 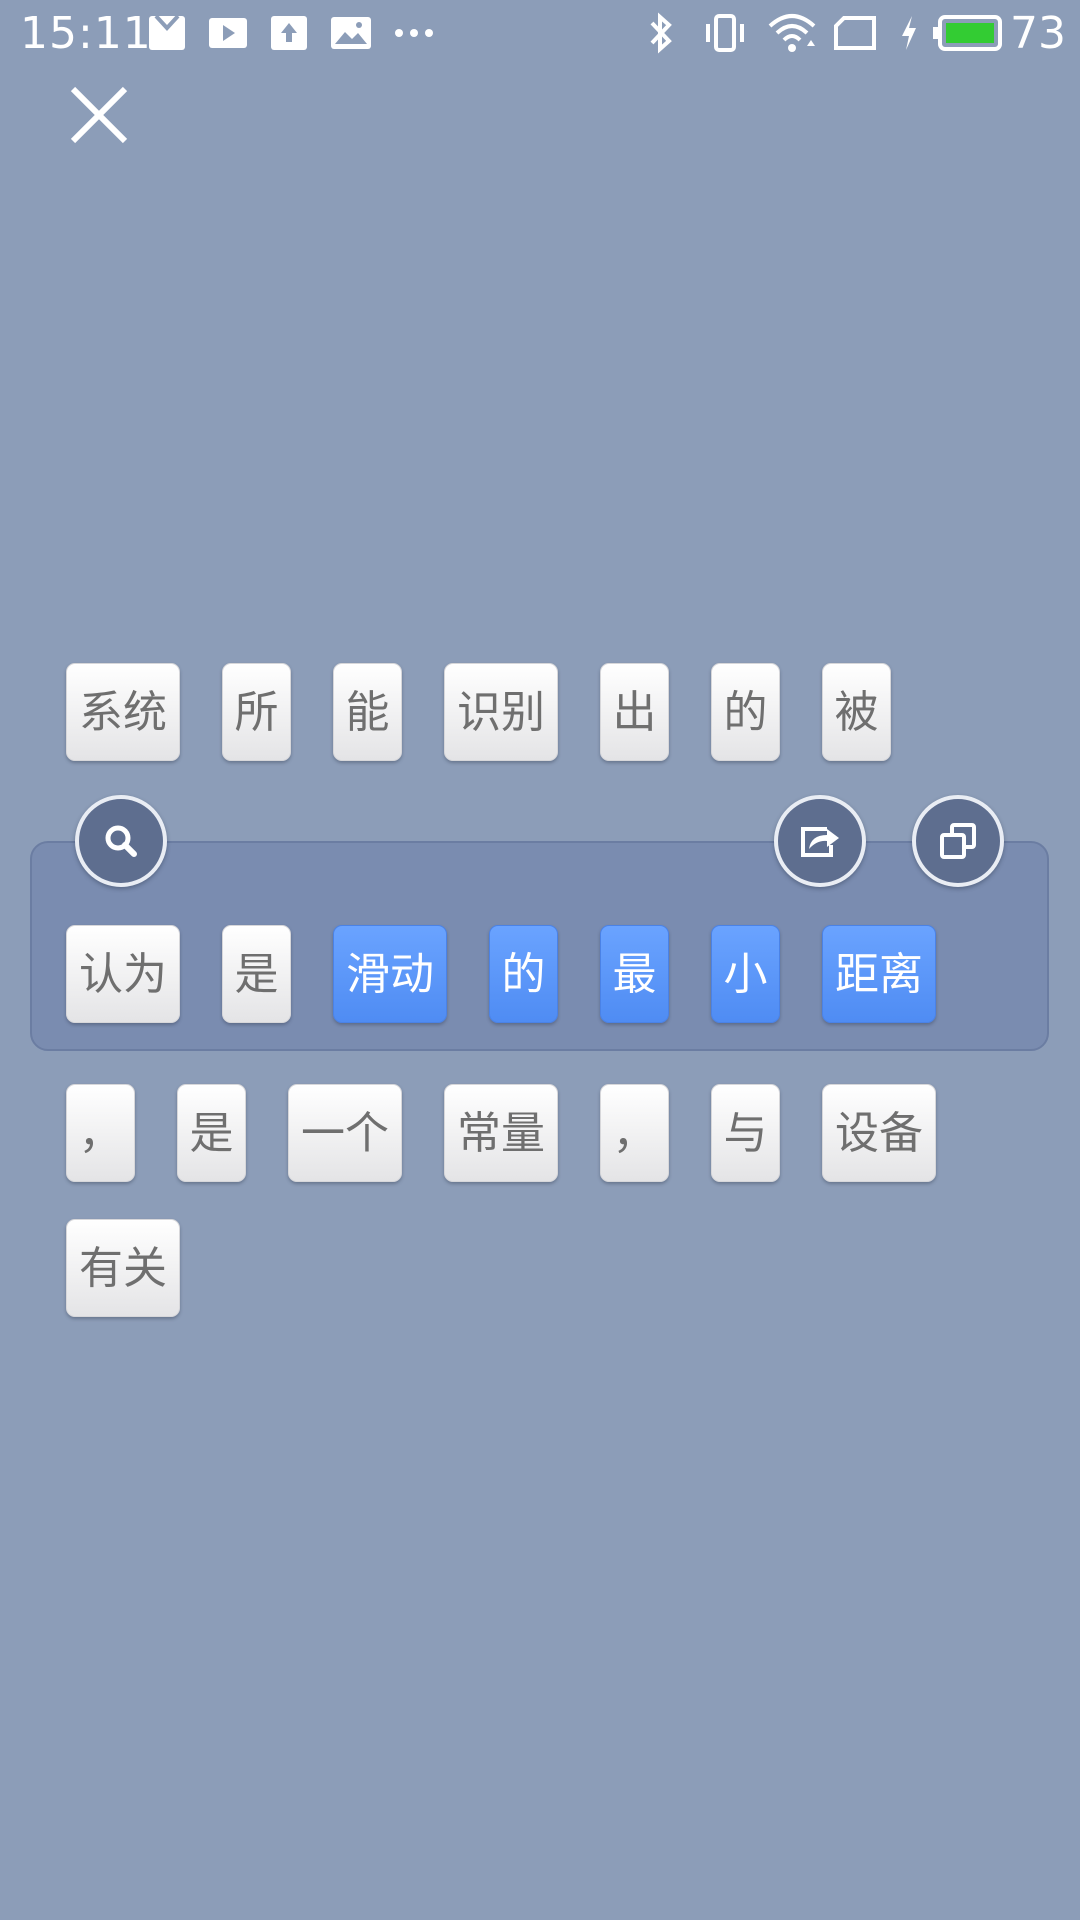 I want to click on wifi-icon, so click(x=792, y=35).